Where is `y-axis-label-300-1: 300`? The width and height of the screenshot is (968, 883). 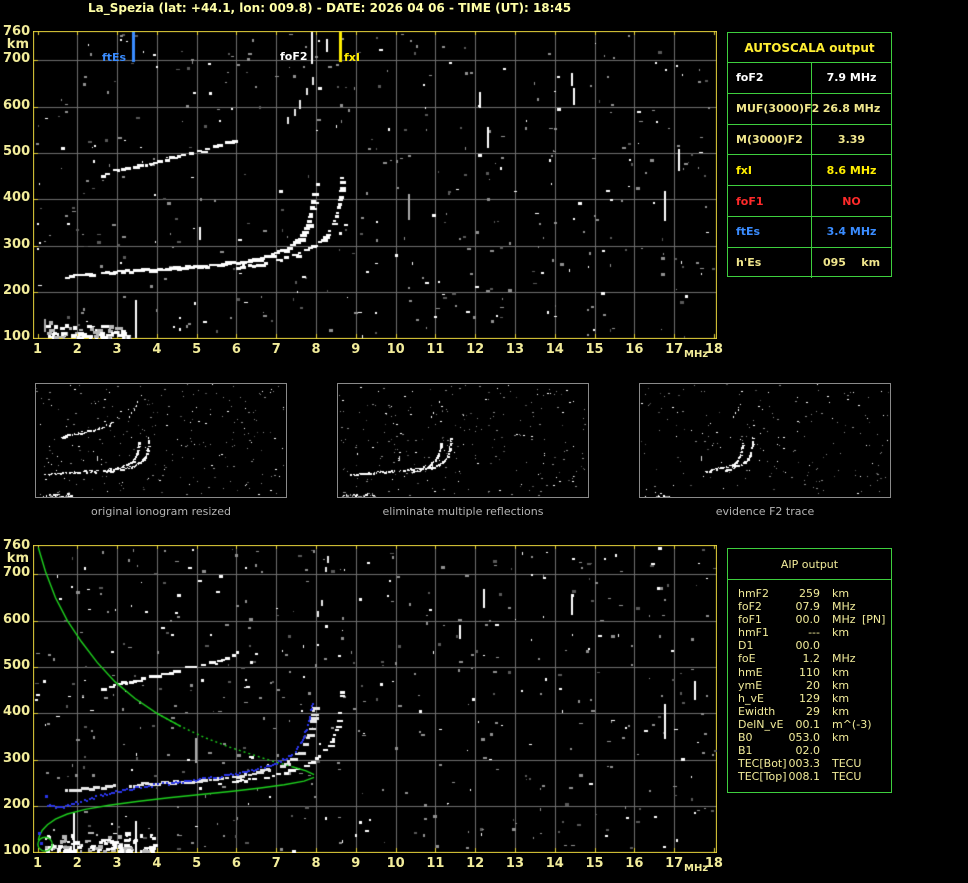 y-axis-label-300-1: 300 is located at coordinates (17, 758).